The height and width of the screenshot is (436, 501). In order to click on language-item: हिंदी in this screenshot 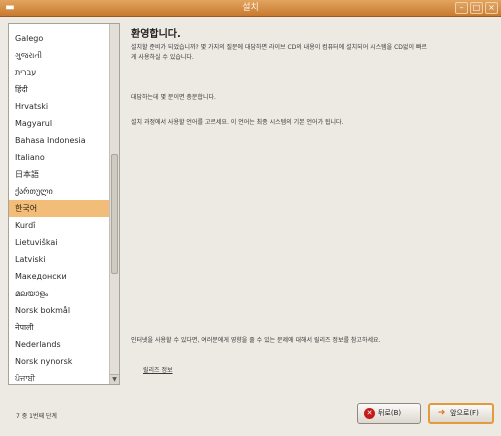, I will do `click(59, 89)`.